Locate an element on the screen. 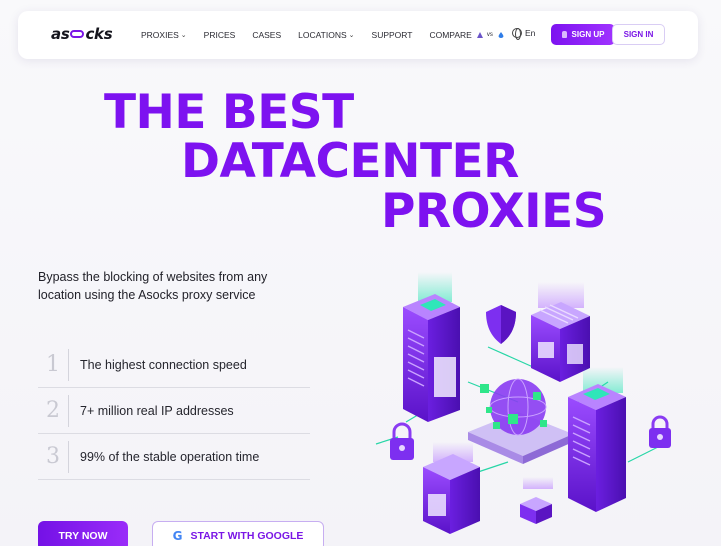 Image resolution: width=721 pixels, height=546 pixels. try-now-button: TRY NOW is located at coordinates (83, 533).